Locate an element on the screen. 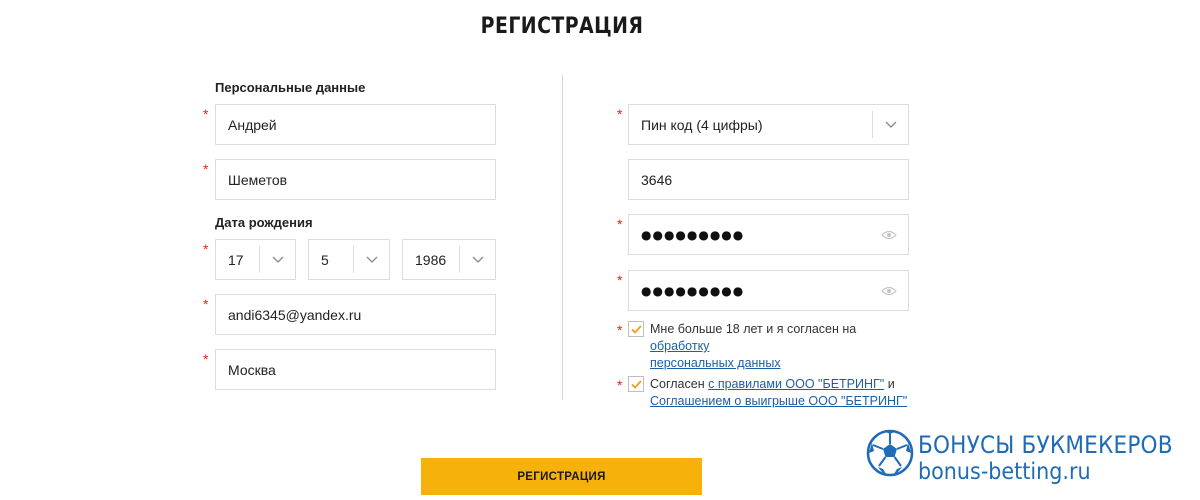 This screenshot has height=500, width=1200. rules-link: с правилами ООО "БЕТРИНГ" is located at coordinates (796, 384).